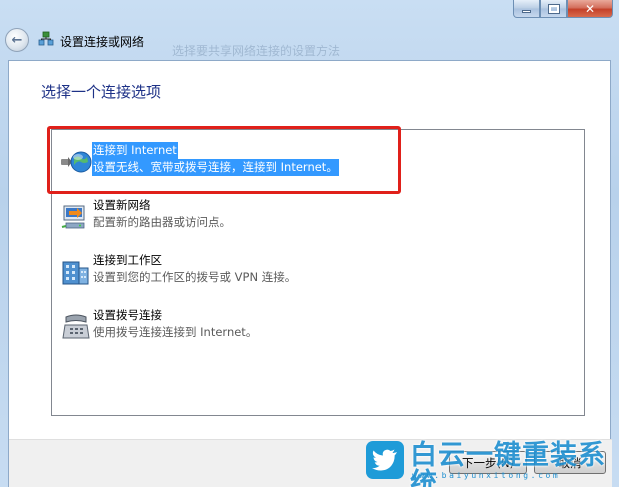  Describe the element at coordinates (195, 277) in the screenshot. I see `option-description: 设置到您的工作区的拨号或 VPN 连接。` at that location.